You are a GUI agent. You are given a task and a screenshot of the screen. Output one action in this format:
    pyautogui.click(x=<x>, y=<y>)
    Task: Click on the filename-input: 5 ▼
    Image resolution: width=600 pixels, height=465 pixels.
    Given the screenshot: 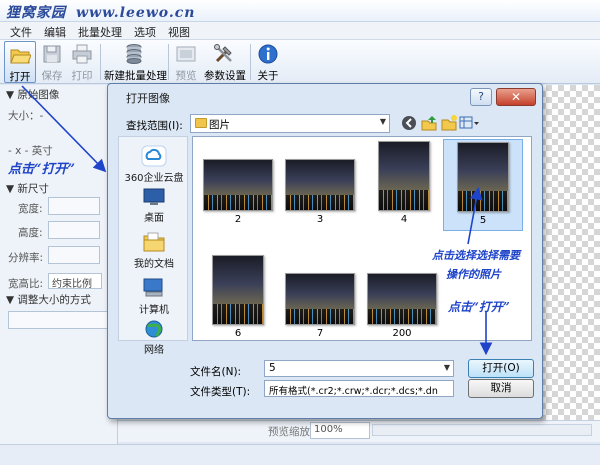 What is the action you would take?
    pyautogui.click(x=359, y=368)
    